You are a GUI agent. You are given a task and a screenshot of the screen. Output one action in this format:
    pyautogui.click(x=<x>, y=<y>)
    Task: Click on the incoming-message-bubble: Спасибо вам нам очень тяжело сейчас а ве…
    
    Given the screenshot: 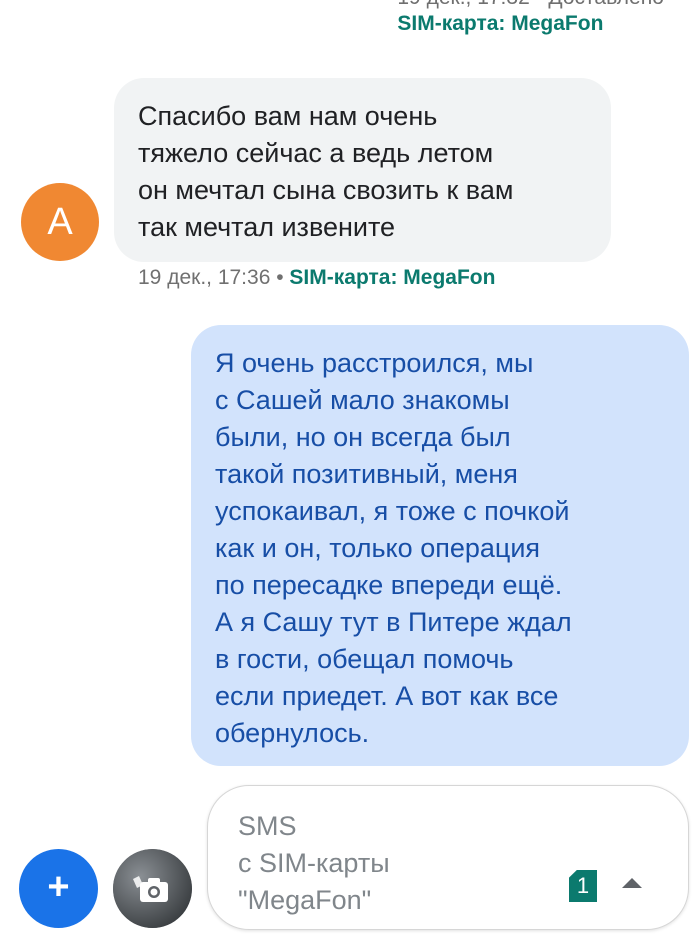 What is the action you would take?
    pyautogui.click(x=362, y=170)
    